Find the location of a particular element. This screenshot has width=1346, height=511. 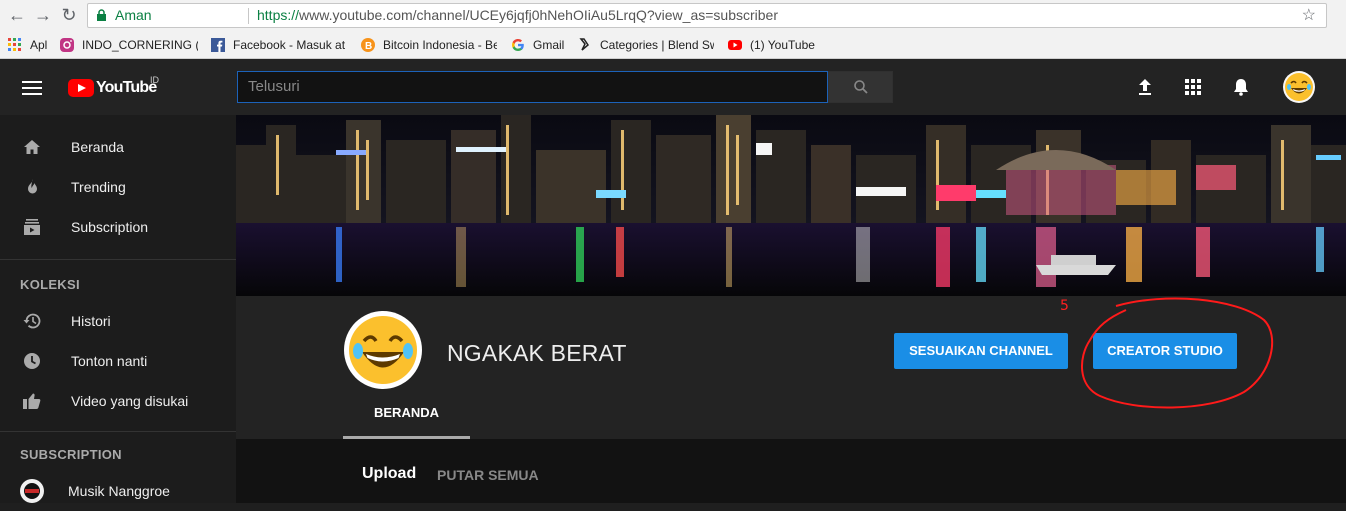

annotation-mark: 5 is located at coordinates (1064, 306).